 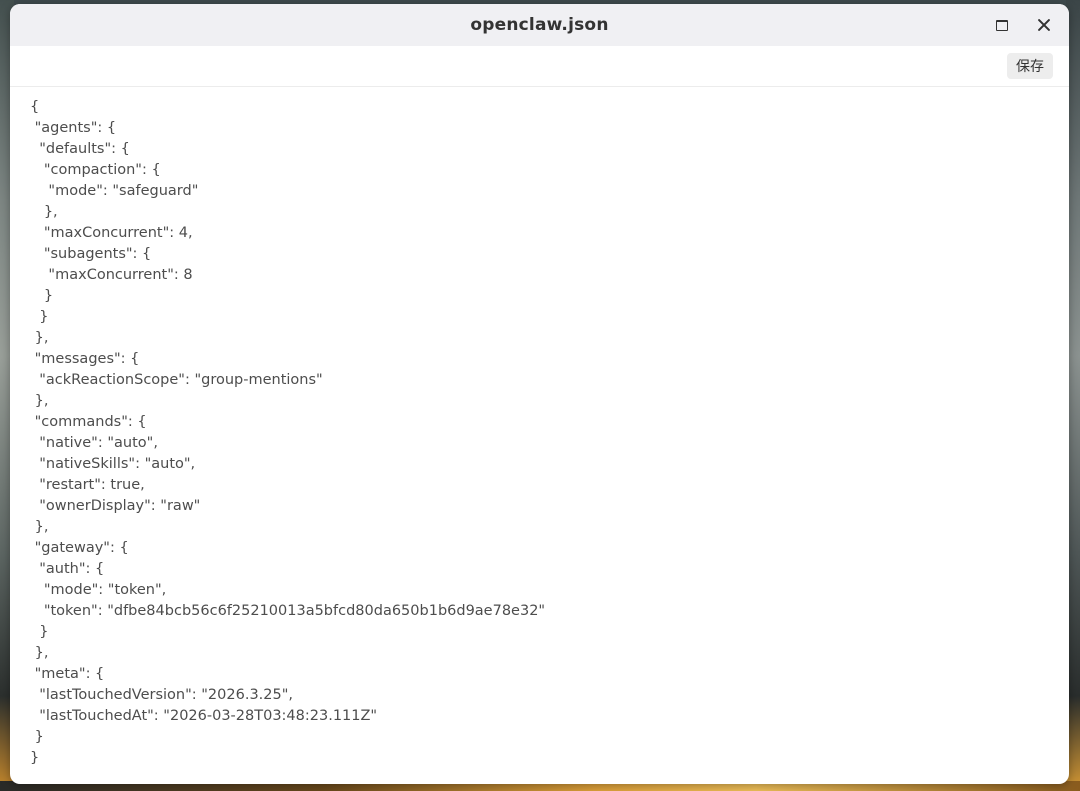 I want to click on editor-toolbar: 保存, so click(x=539, y=66).